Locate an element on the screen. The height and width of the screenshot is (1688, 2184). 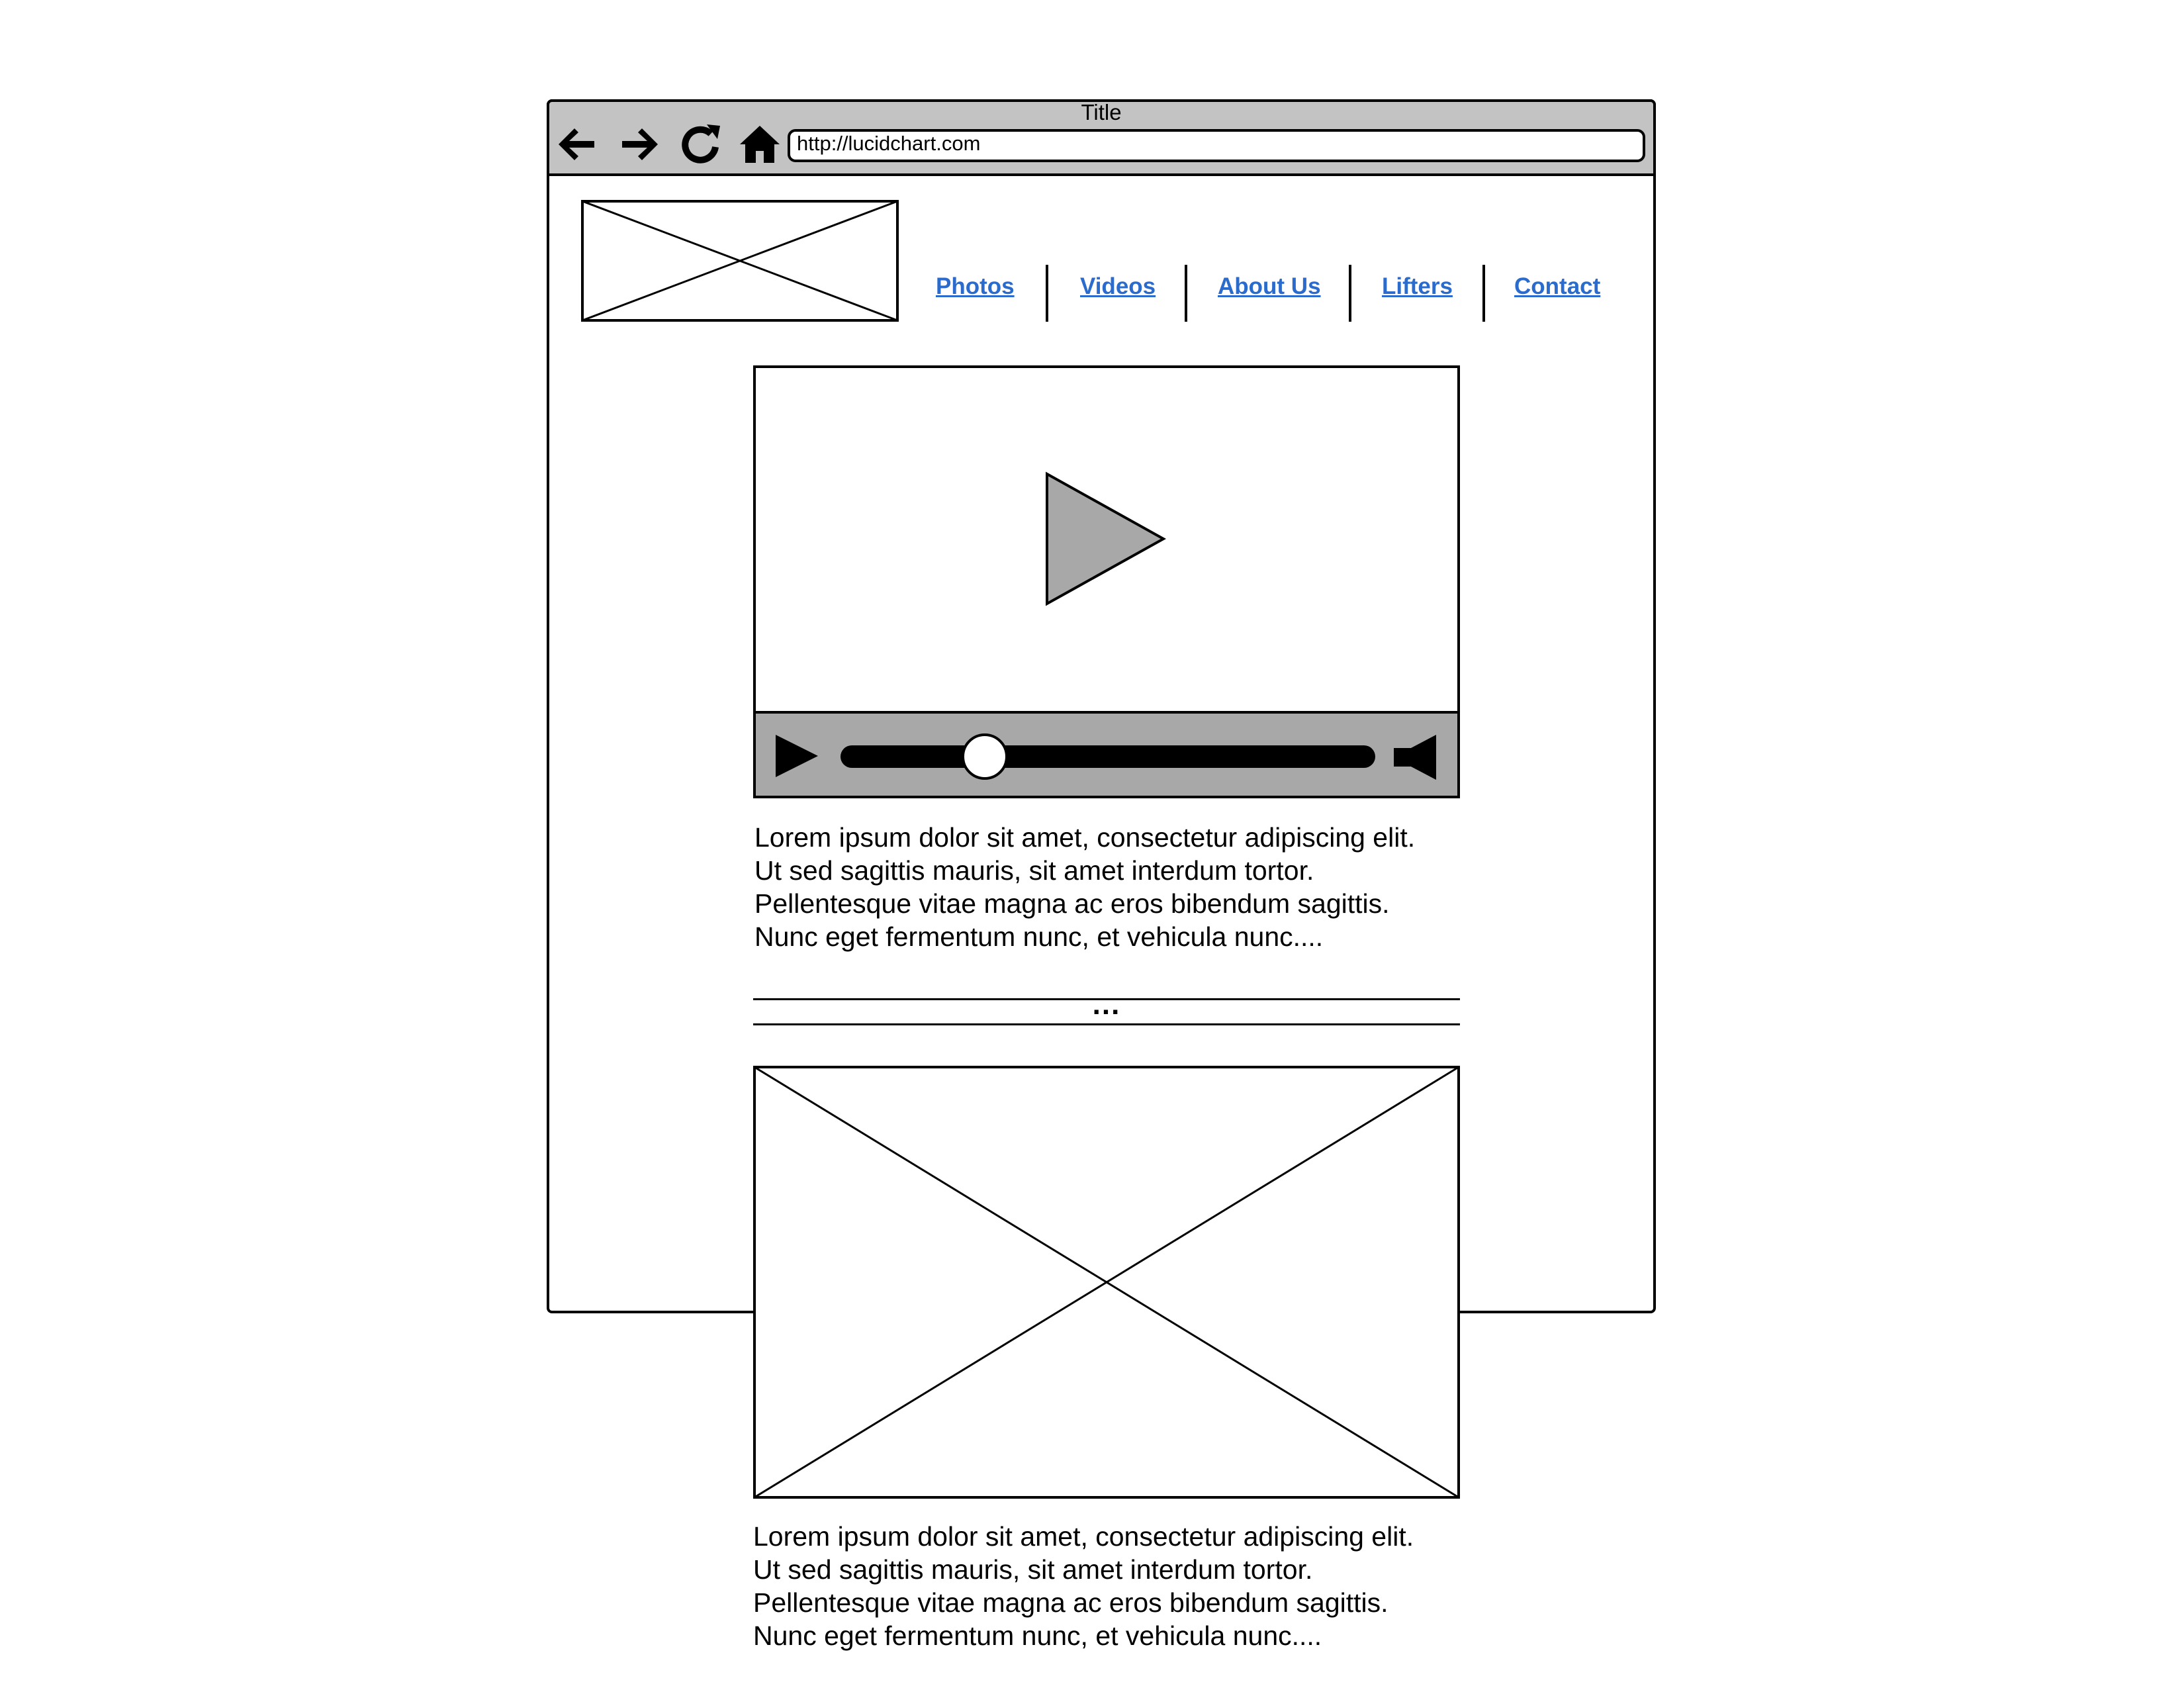
image-placeholder is located at coordinates (1106, 1282).